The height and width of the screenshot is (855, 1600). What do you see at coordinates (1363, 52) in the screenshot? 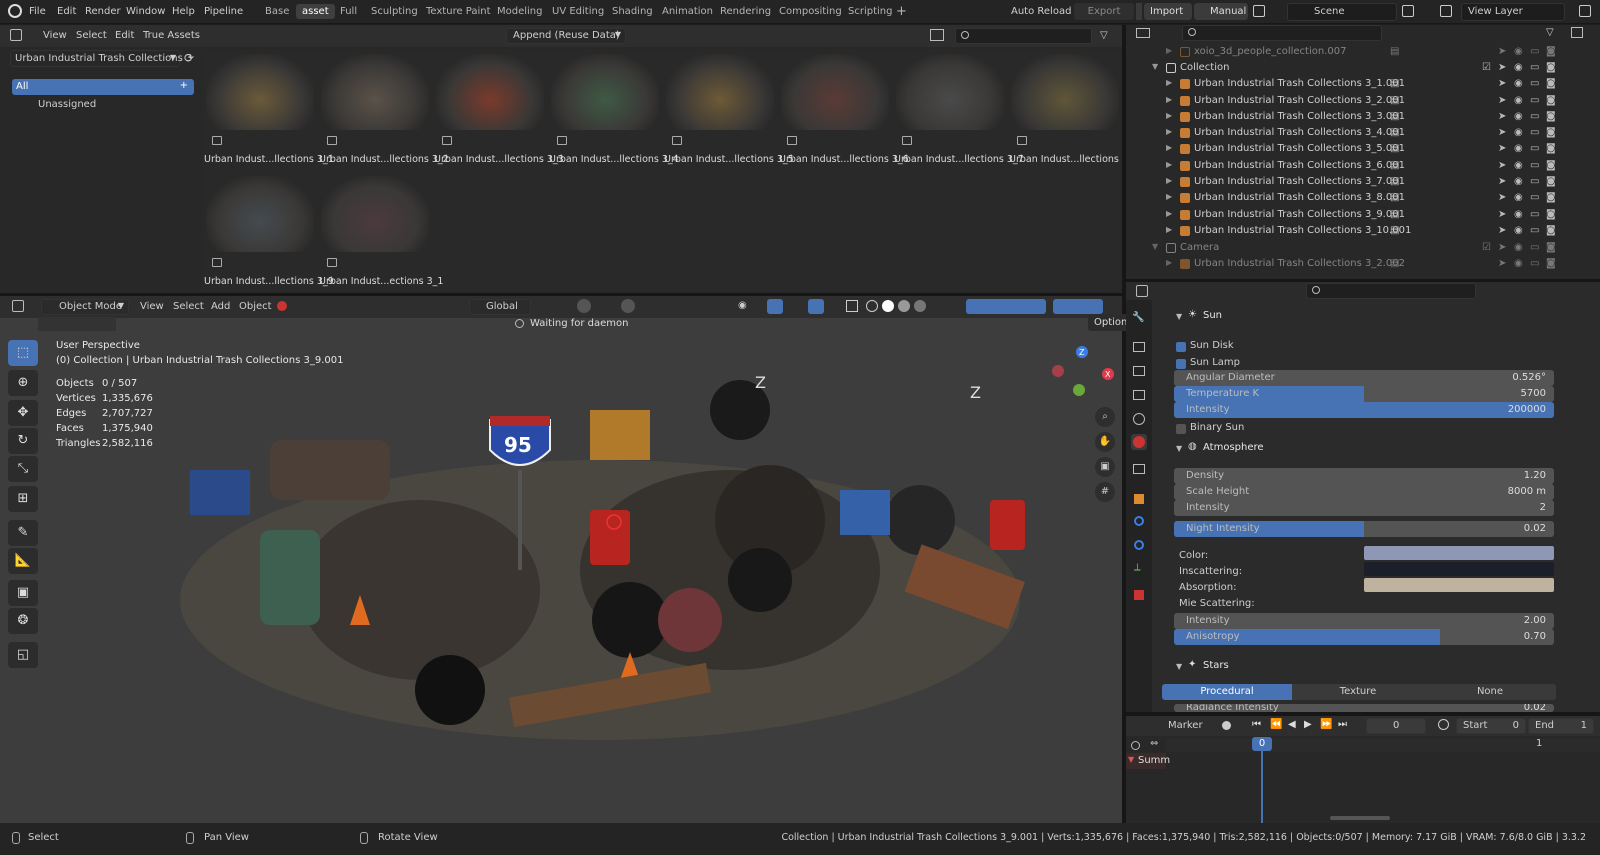
I see `outliner-item: ▶ xoio_3d_people_collection.007 ▤ ➤ ◉ ▭ ◙` at bounding box center [1363, 52].